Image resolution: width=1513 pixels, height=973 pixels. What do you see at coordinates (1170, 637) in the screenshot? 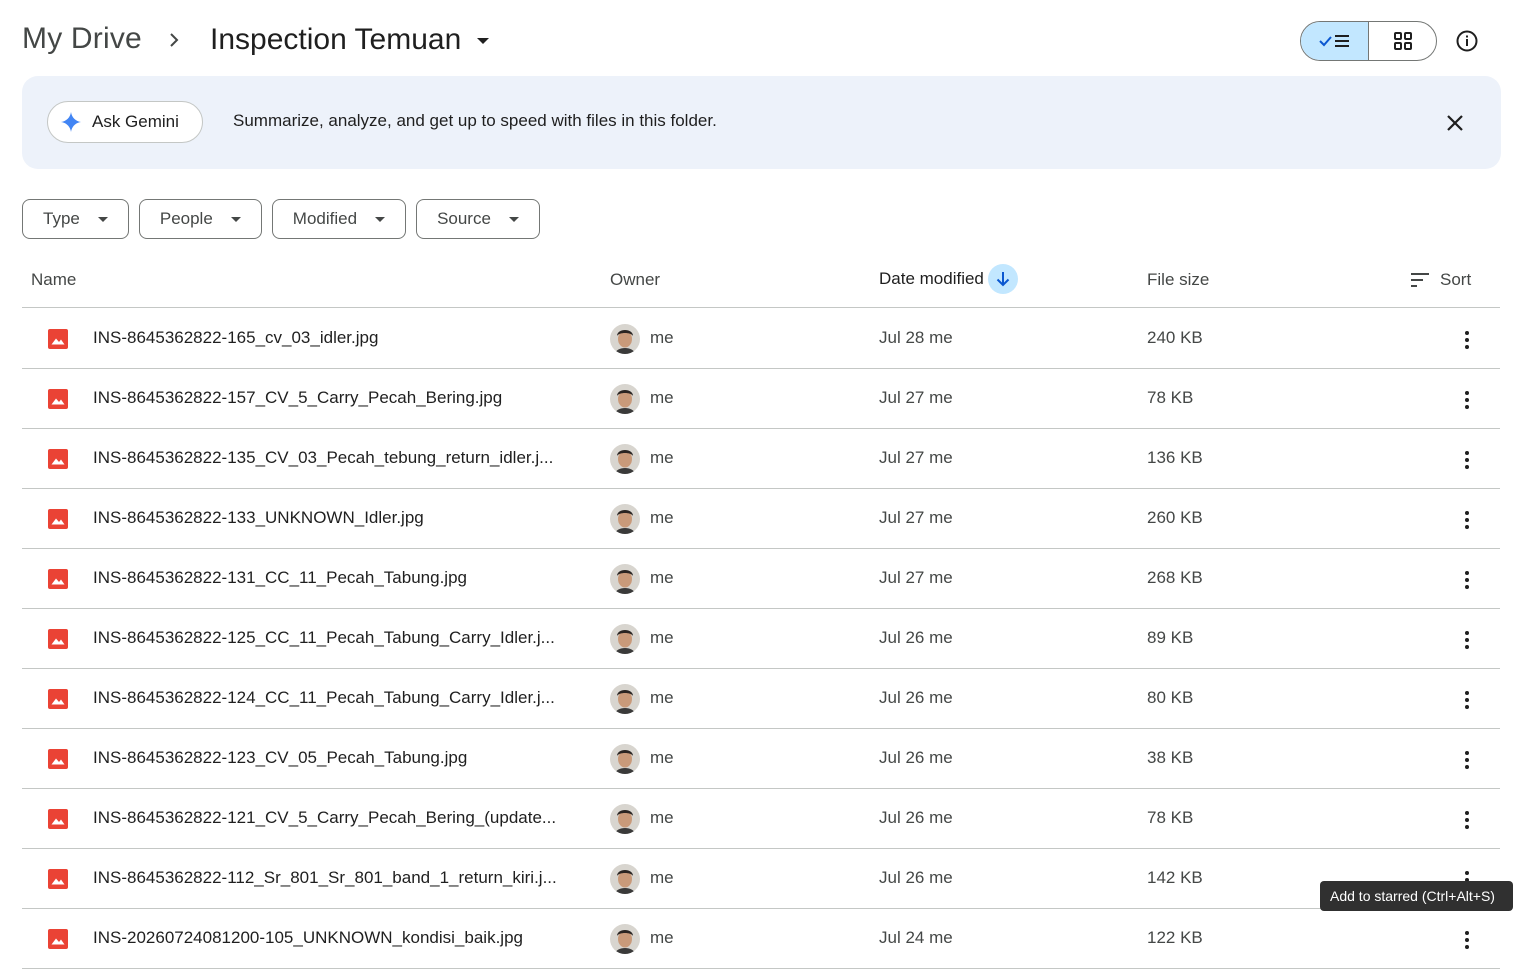
I see `file-size: 89 KB` at bounding box center [1170, 637].